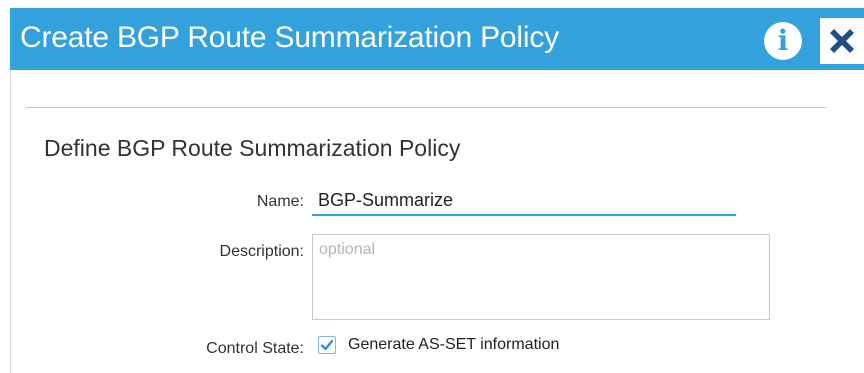 The width and height of the screenshot is (864, 373). Describe the element at coordinates (524, 201) in the screenshot. I see `name-input` at that location.